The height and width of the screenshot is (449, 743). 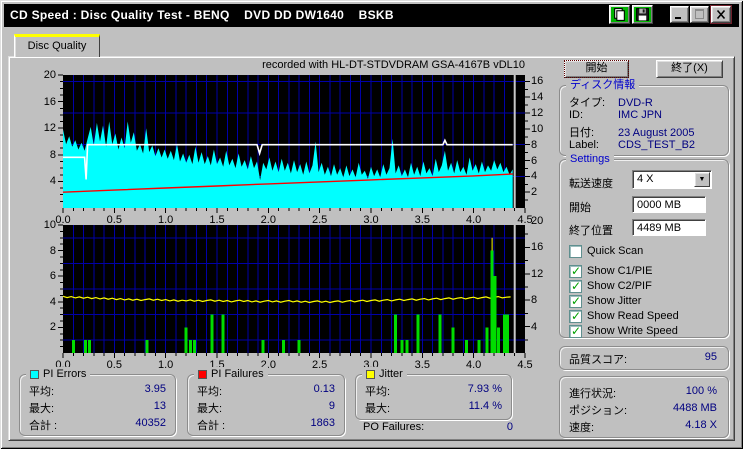 What do you see at coordinates (370, 374) in the screenshot?
I see `jitter-color-swatch` at bounding box center [370, 374].